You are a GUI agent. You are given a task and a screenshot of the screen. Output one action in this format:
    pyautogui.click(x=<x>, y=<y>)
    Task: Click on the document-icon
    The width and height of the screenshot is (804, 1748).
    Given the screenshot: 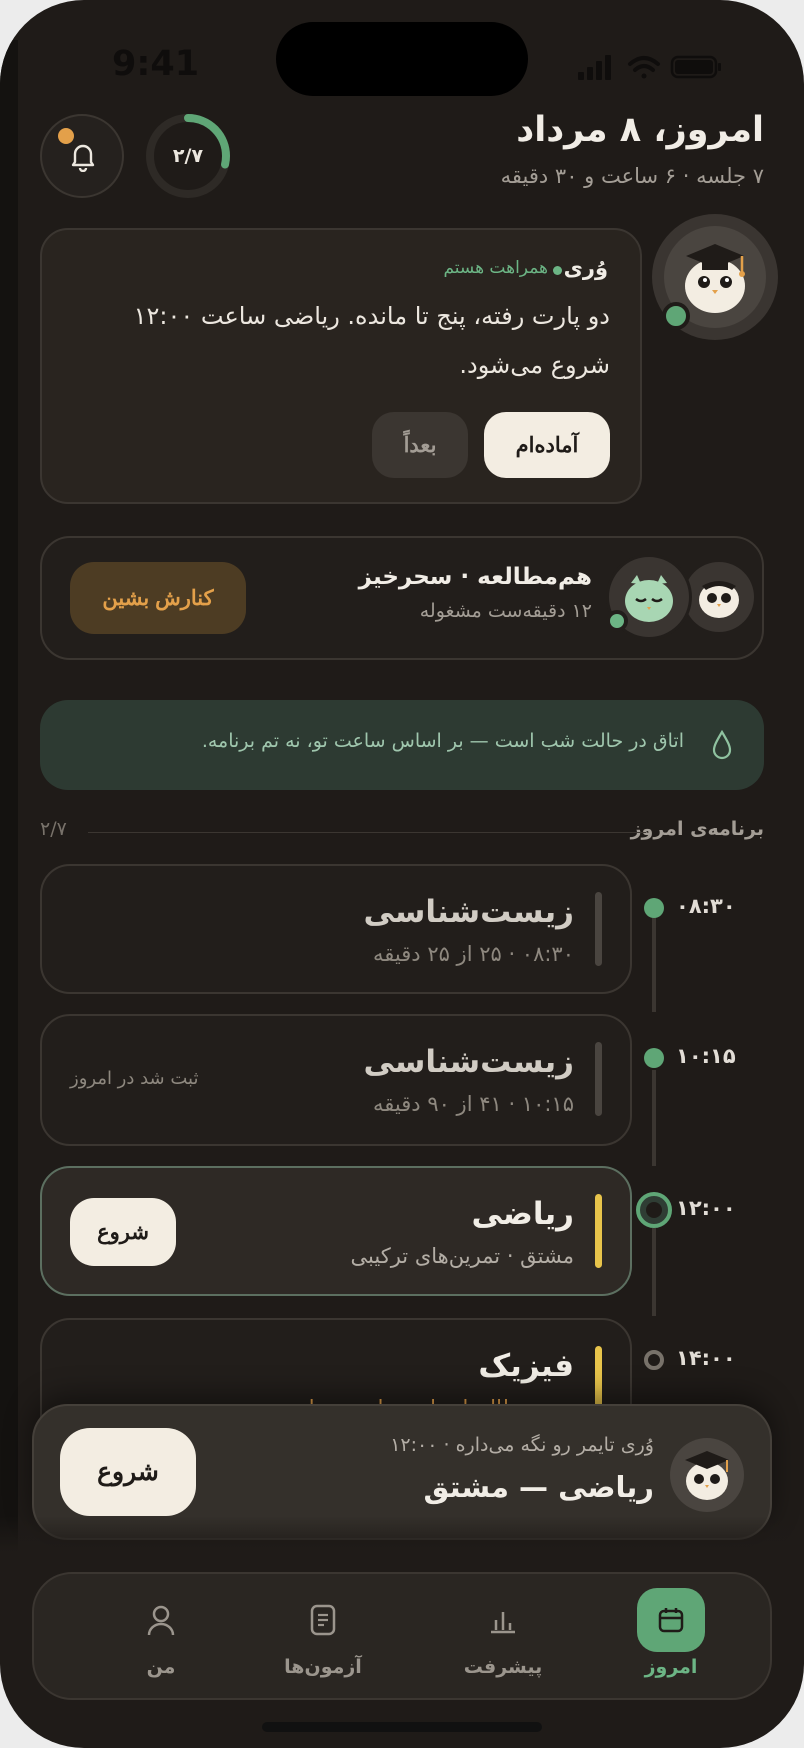 What is the action you would take?
    pyautogui.click(x=323, y=1620)
    